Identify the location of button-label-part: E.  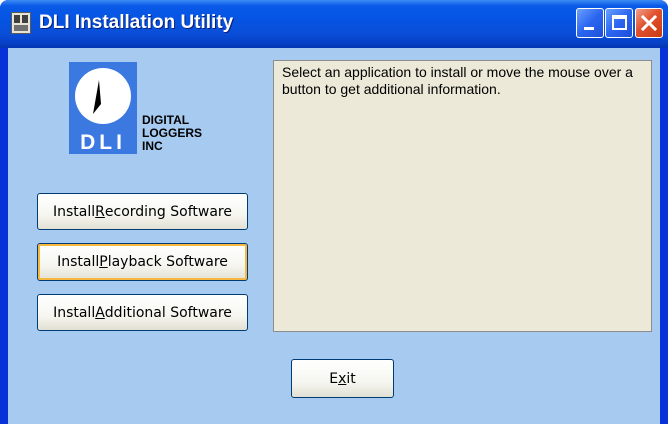
(334, 378).